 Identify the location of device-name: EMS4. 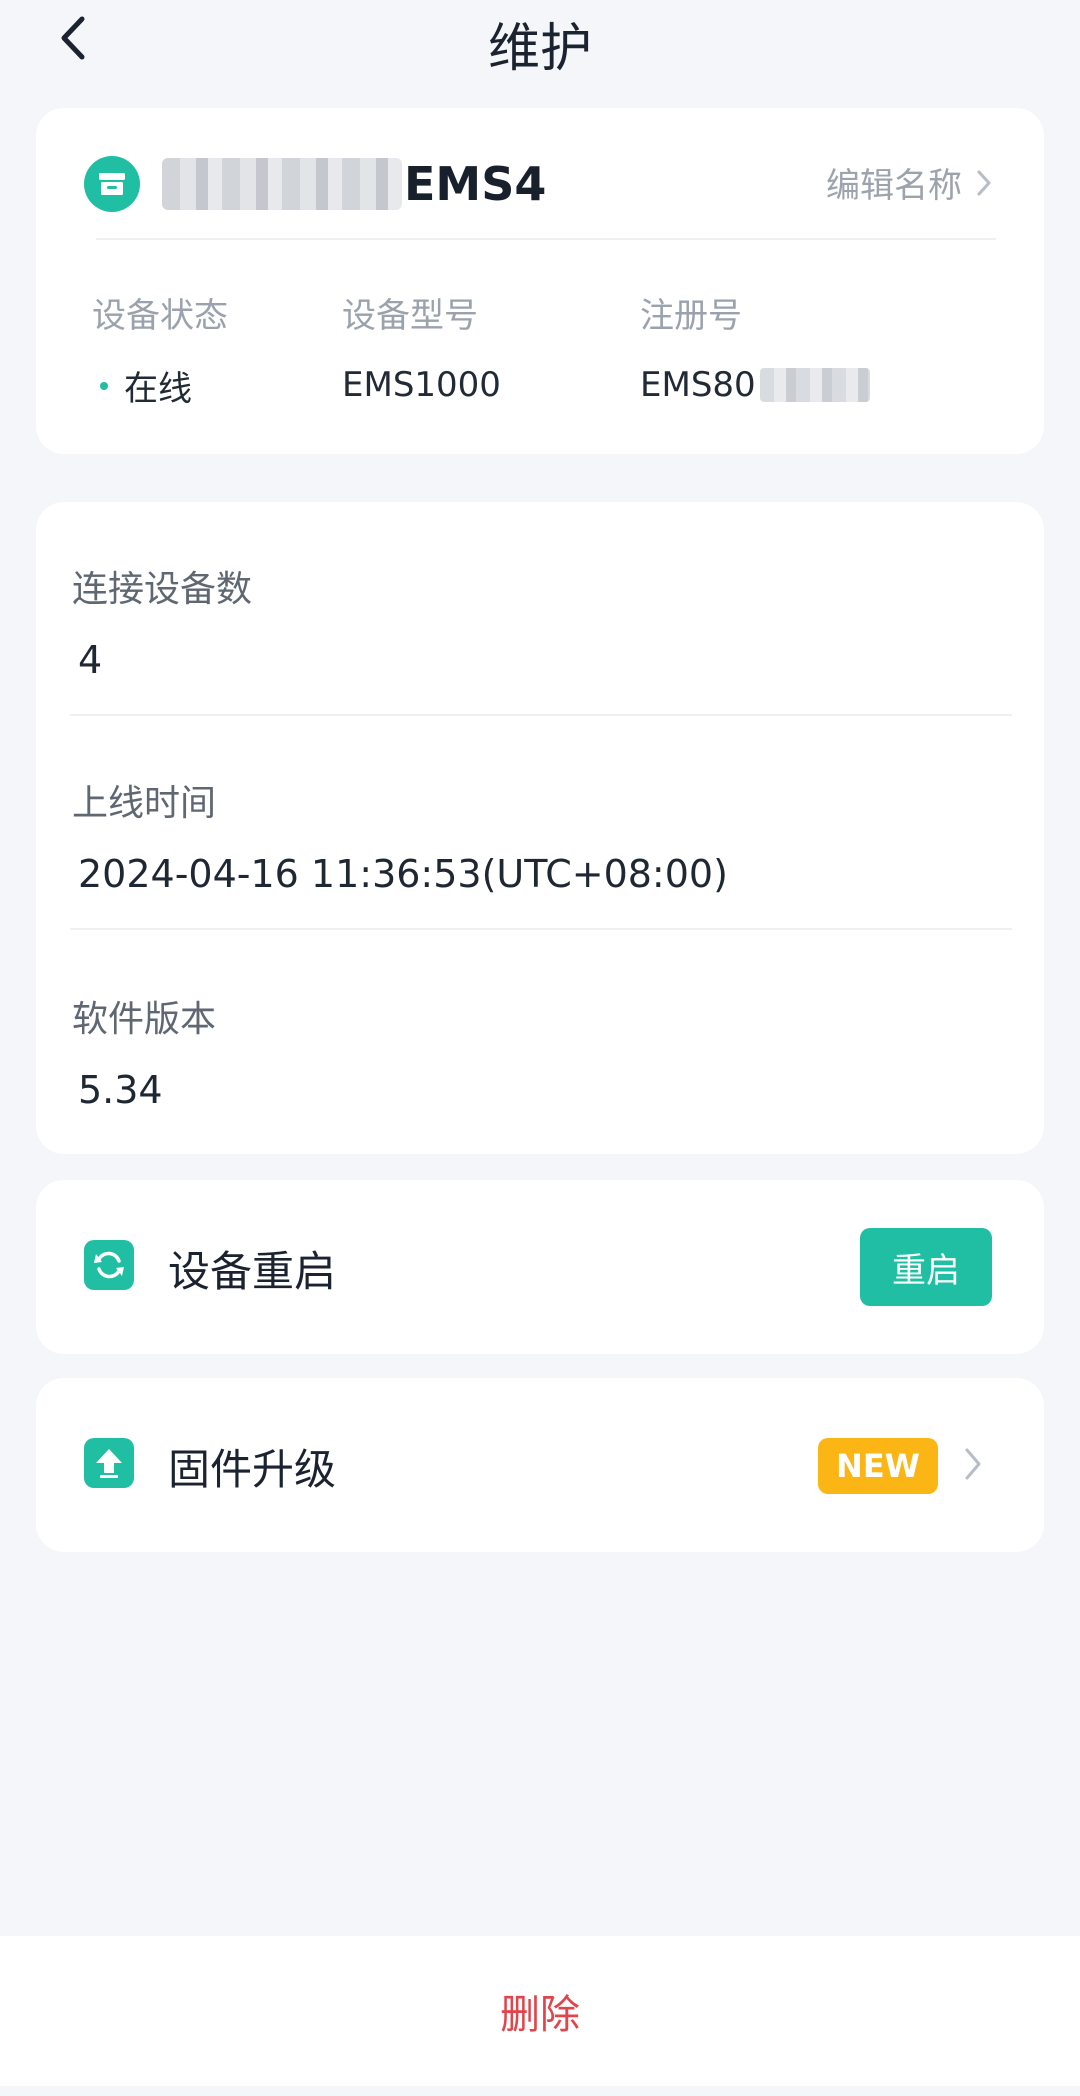
(354, 184).